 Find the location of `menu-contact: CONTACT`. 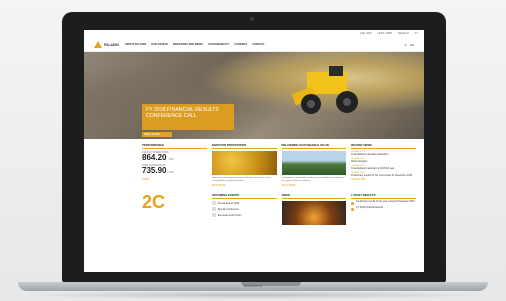

menu-contact: CONTACT is located at coordinates (258, 44).